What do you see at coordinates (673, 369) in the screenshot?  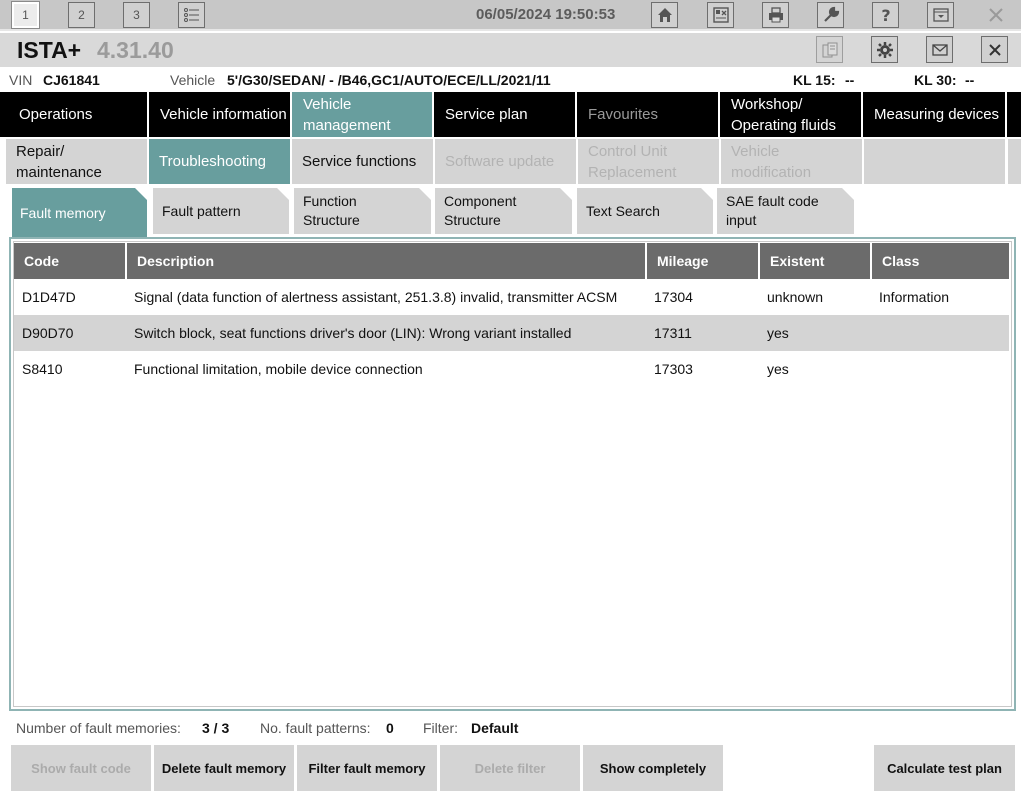 I see `cell-mileage: 17303` at bounding box center [673, 369].